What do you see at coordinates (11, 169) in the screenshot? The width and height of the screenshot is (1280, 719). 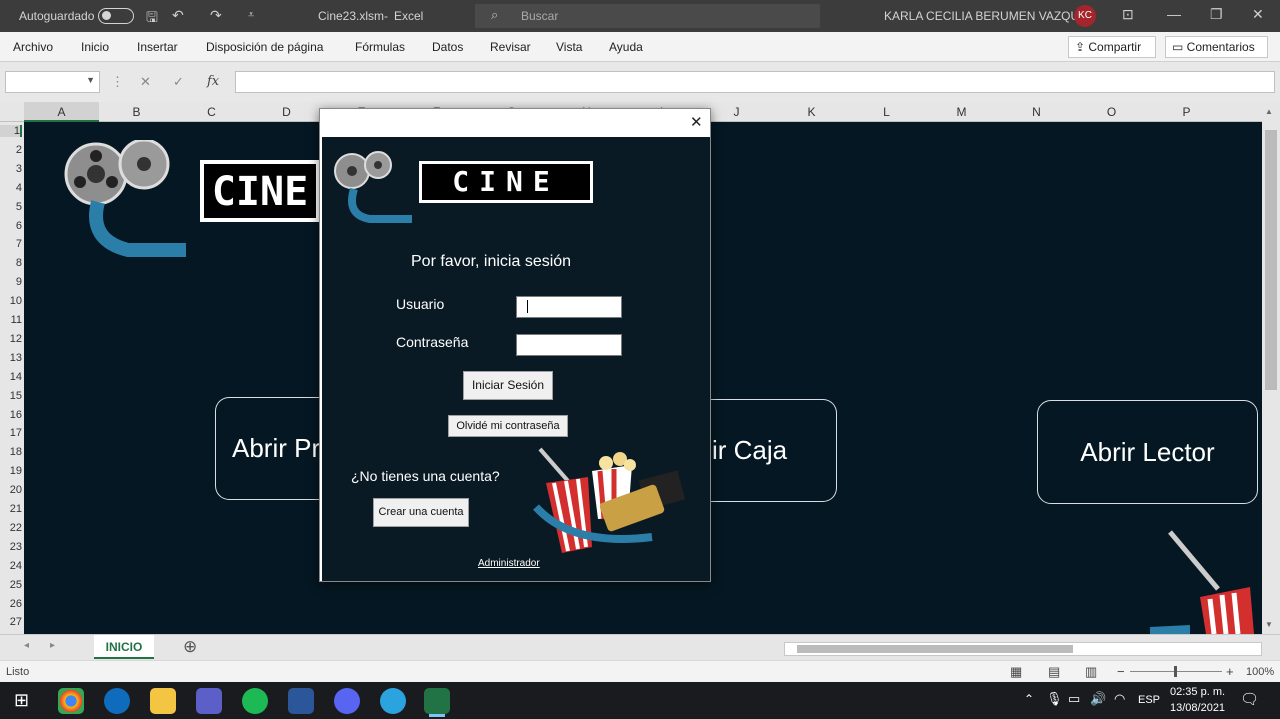 I see `row-header-3: 3` at bounding box center [11, 169].